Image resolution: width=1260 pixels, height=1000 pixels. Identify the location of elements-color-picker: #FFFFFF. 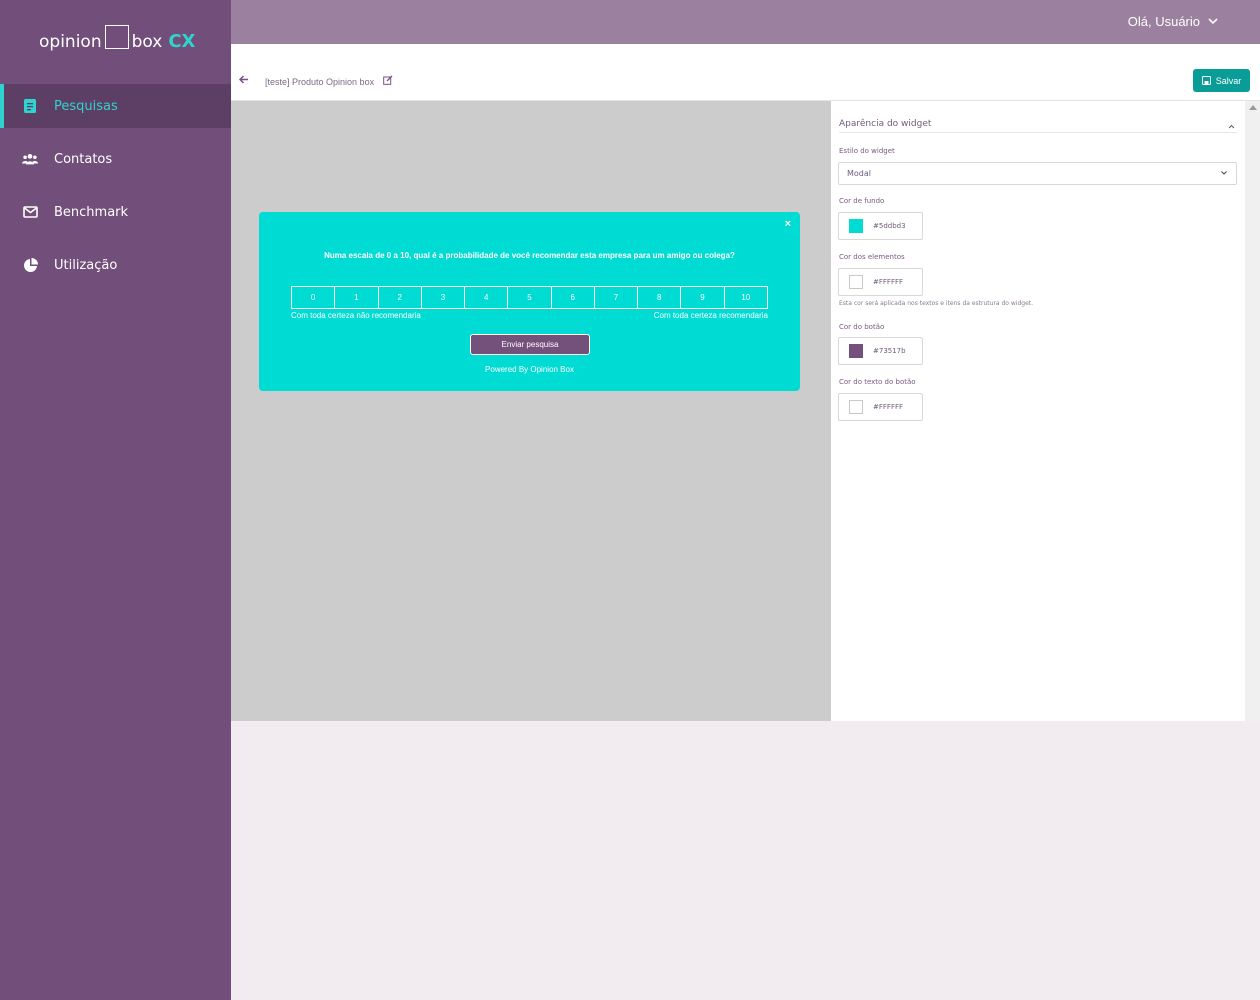
(880, 282).